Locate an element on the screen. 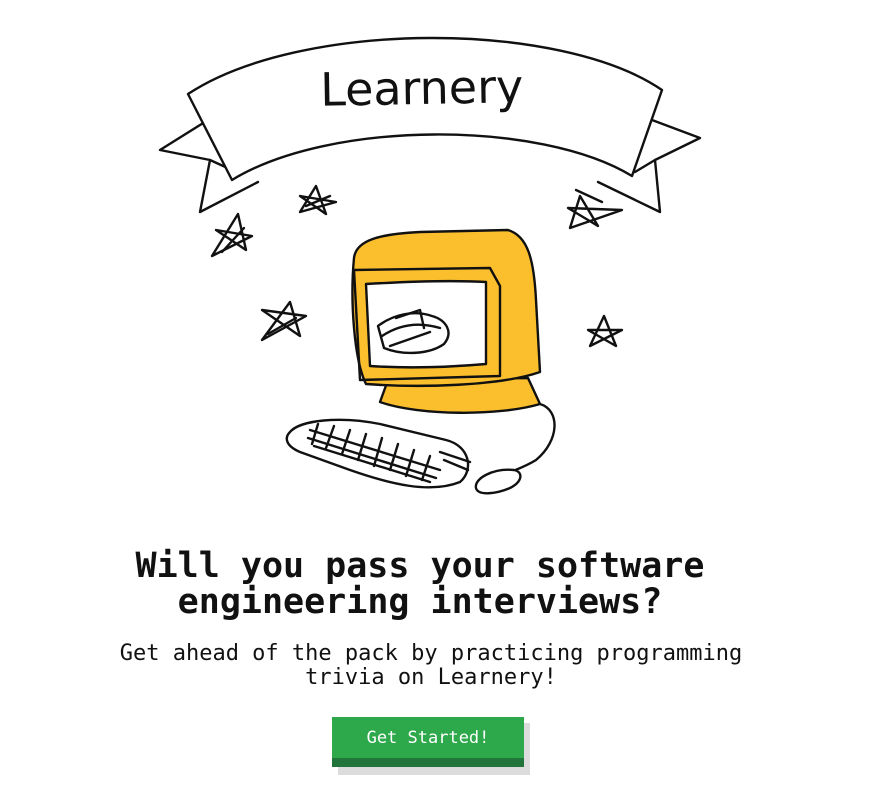  cable-line is located at coordinates (527, 441).